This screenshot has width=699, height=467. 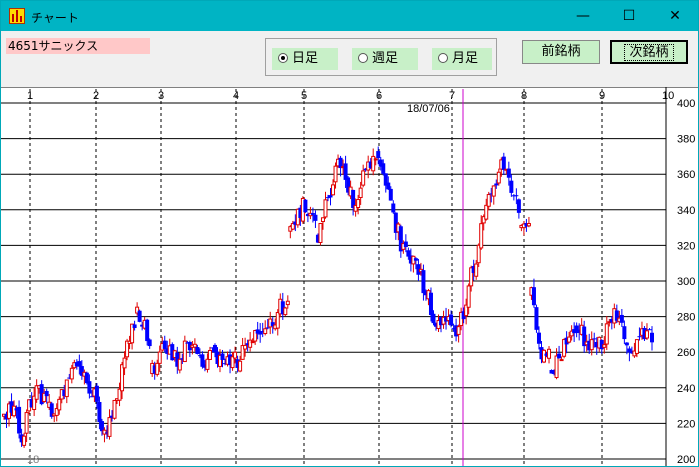 I want to click on radio-weekly-label: 週足, so click(x=385, y=58).